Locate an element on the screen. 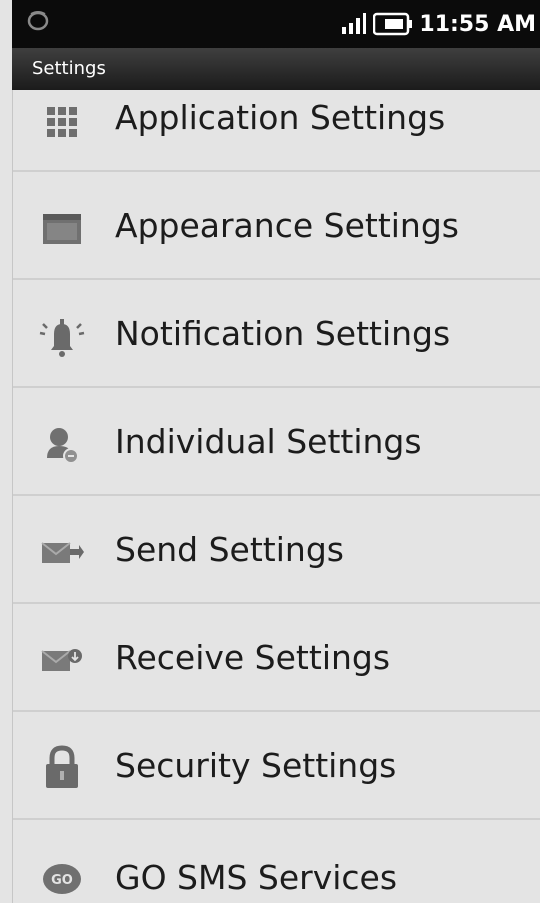 Image resolution: width=540 pixels, height=903 pixels. list-item-individual-settings: Individual Settings is located at coordinates (276, 442).